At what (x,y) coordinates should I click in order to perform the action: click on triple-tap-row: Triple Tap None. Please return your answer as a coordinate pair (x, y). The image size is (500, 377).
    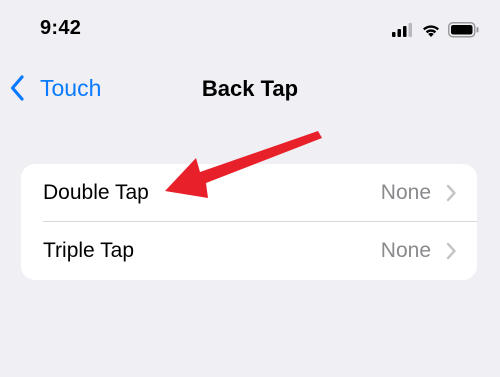
    Looking at the image, I should click on (249, 251).